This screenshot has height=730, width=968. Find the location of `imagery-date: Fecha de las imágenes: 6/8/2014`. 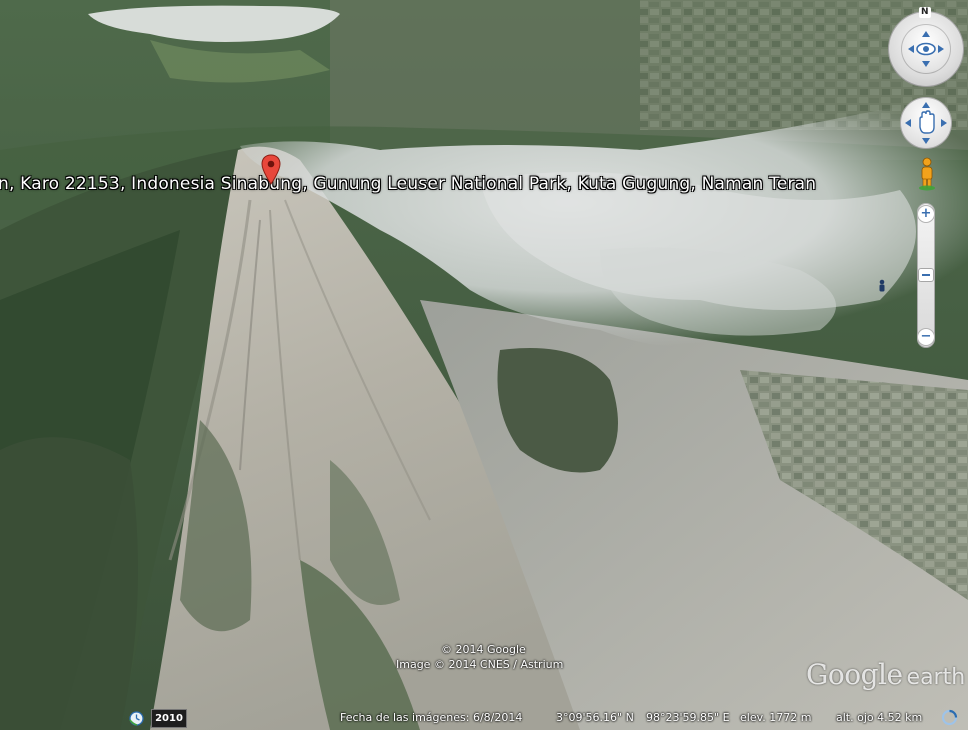

imagery-date: Fecha de las imágenes: 6/8/2014 is located at coordinates (431, 717).